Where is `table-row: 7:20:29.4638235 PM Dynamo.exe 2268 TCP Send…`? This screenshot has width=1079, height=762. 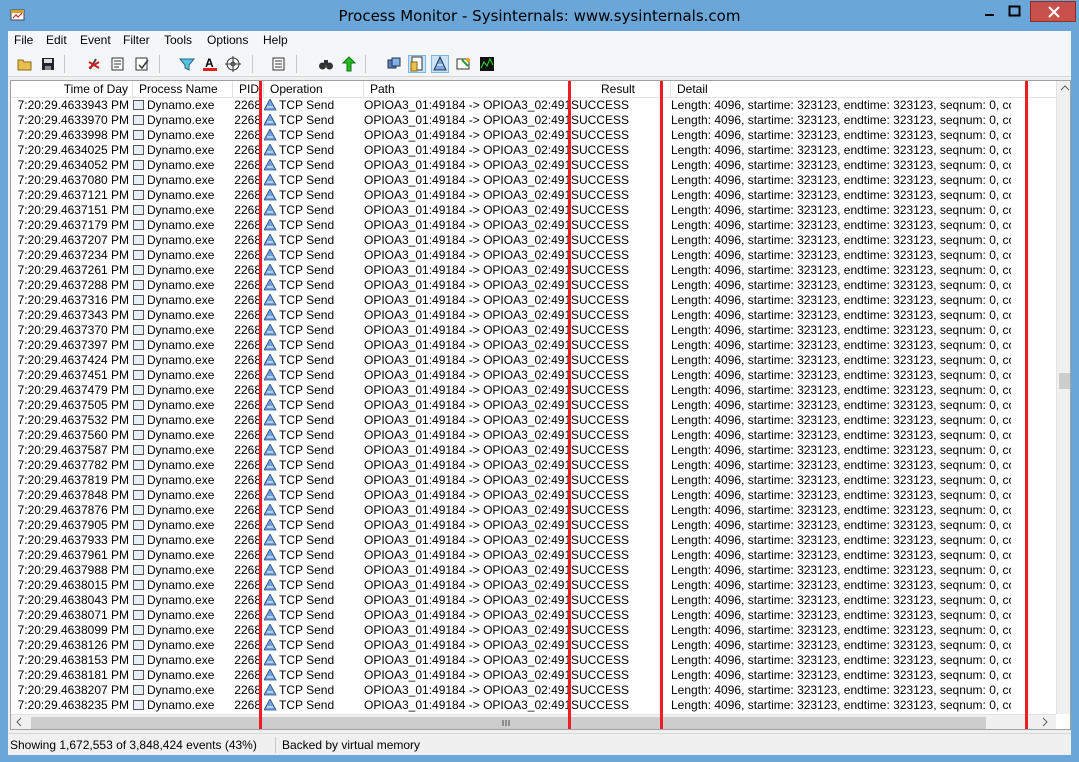
table-row: 7:20:29.4638235 PM Dynamo.exe 2268 TCP Send… is located at coordinates (533, 705).